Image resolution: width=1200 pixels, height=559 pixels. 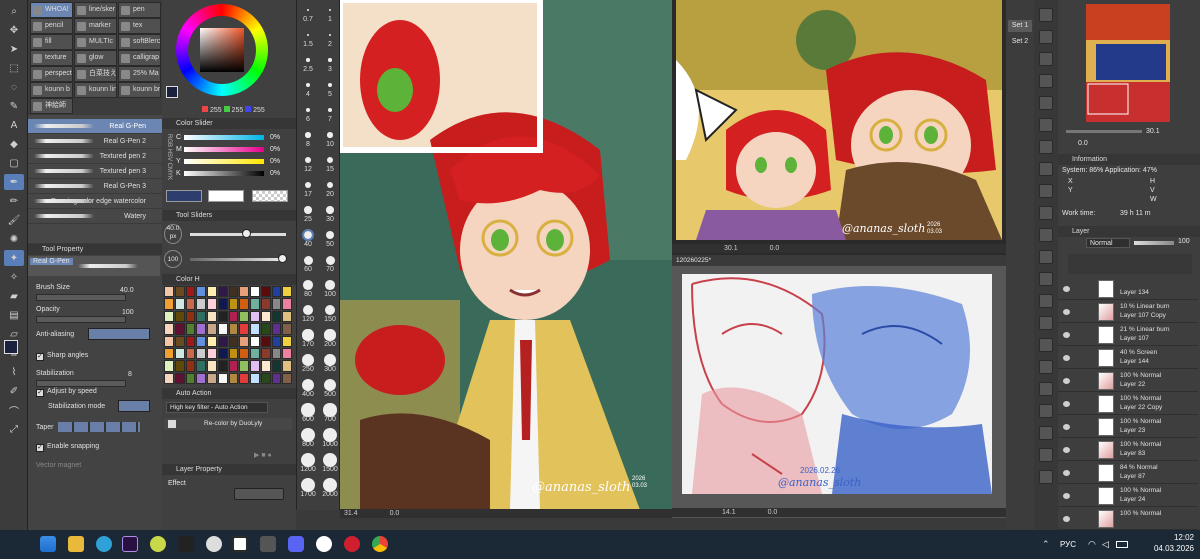 I want to click on taper-buttons, so click(x=99, y=427).